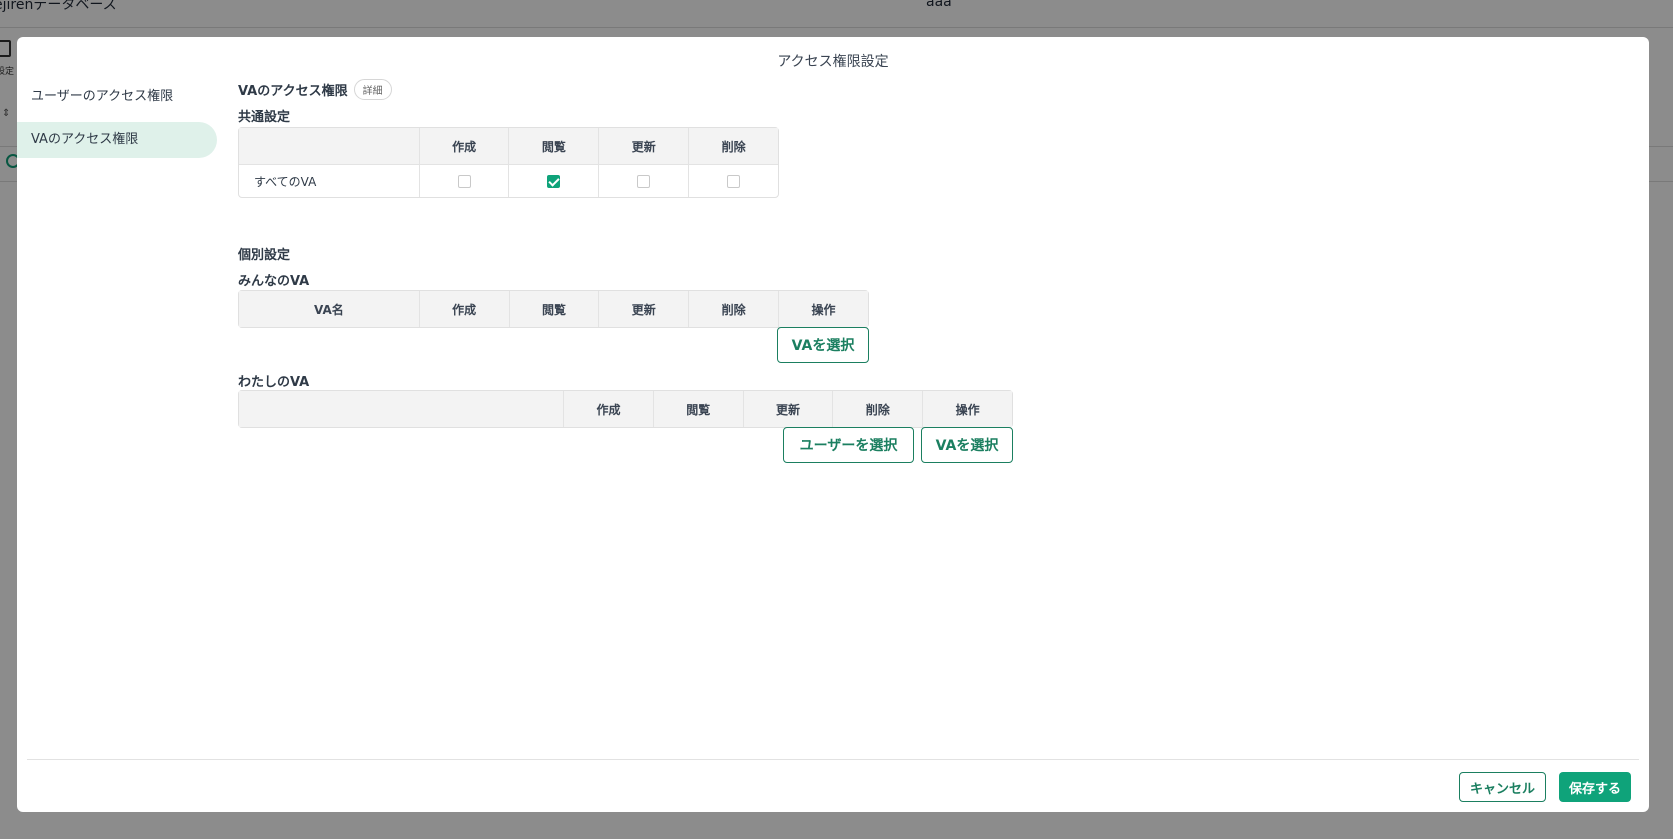 The image size is (1673, 839). I want to click on table-header-row: VA名 作成 閲覧 更新 削除 操作, so click(553, 309).